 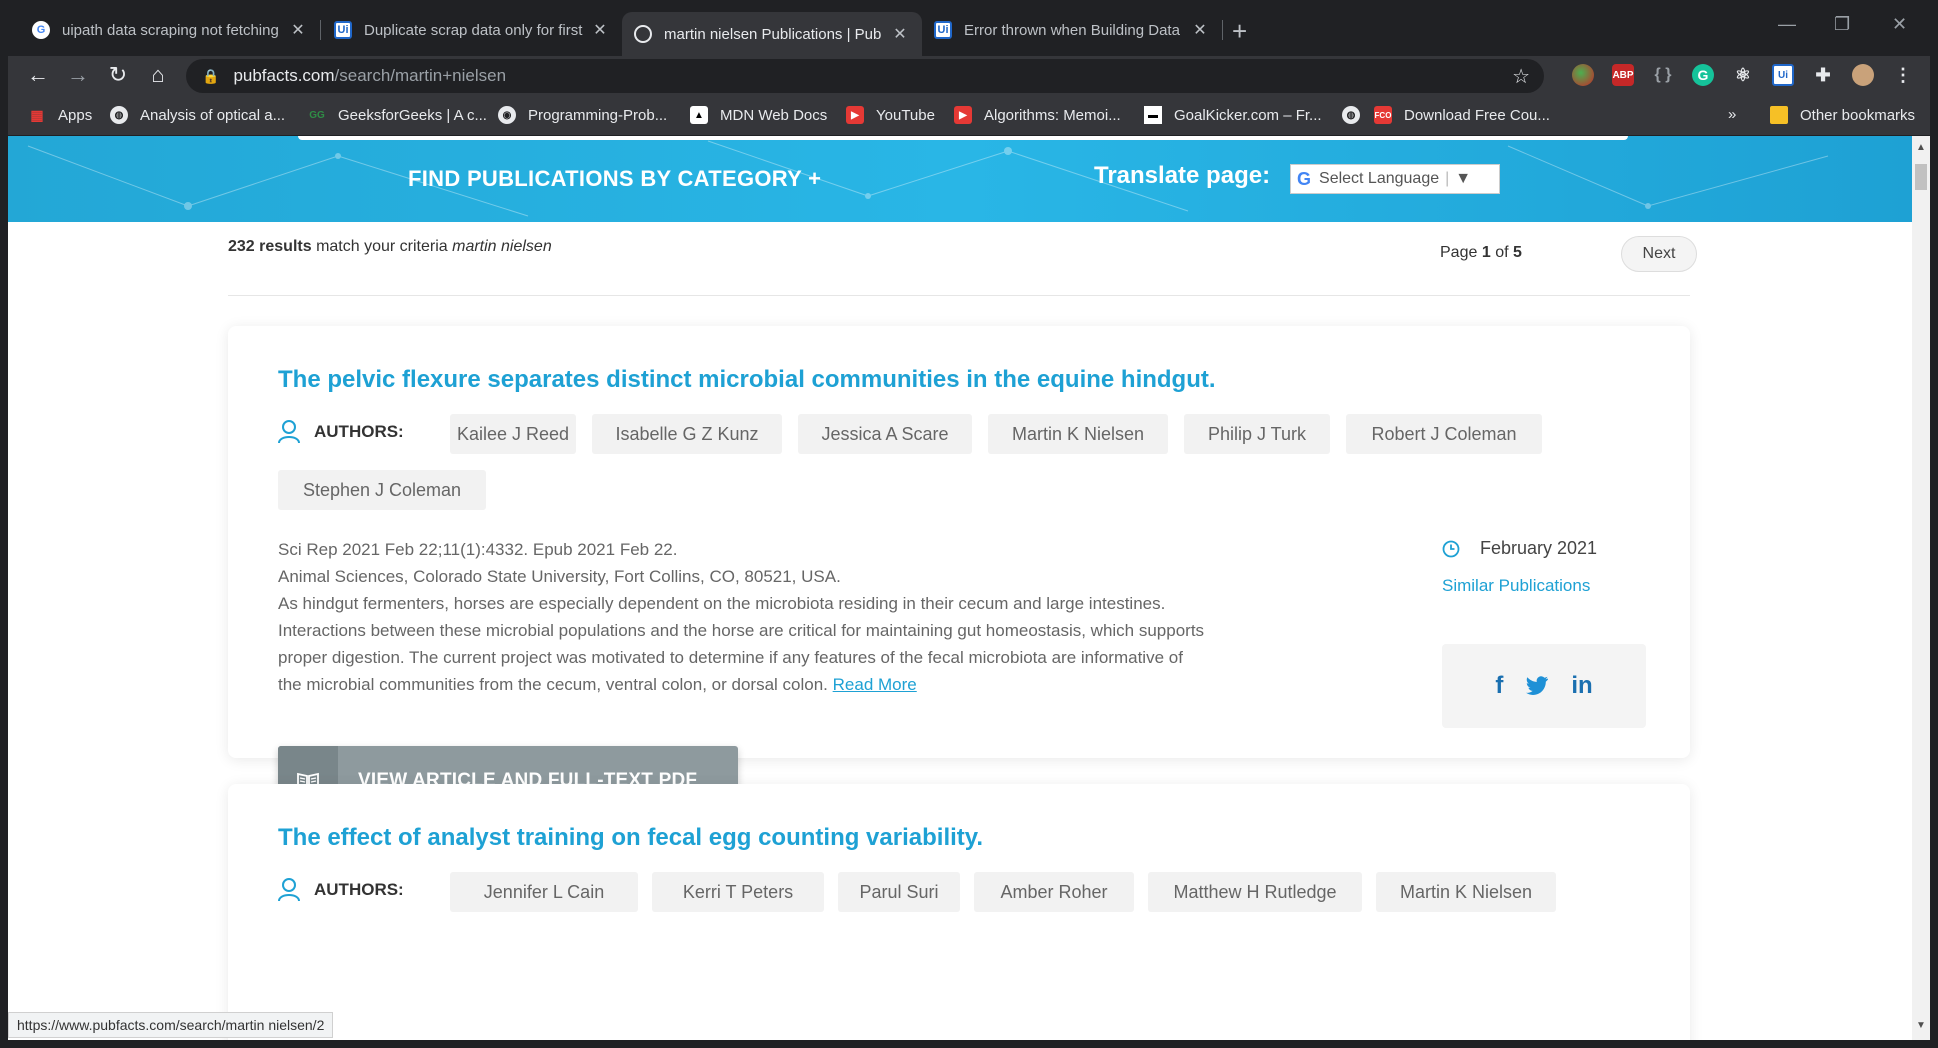 What do you see at coordinates (119, 115) in the screenshot?
I see `globe-icon: ◍` at bounding box center [119, 115].